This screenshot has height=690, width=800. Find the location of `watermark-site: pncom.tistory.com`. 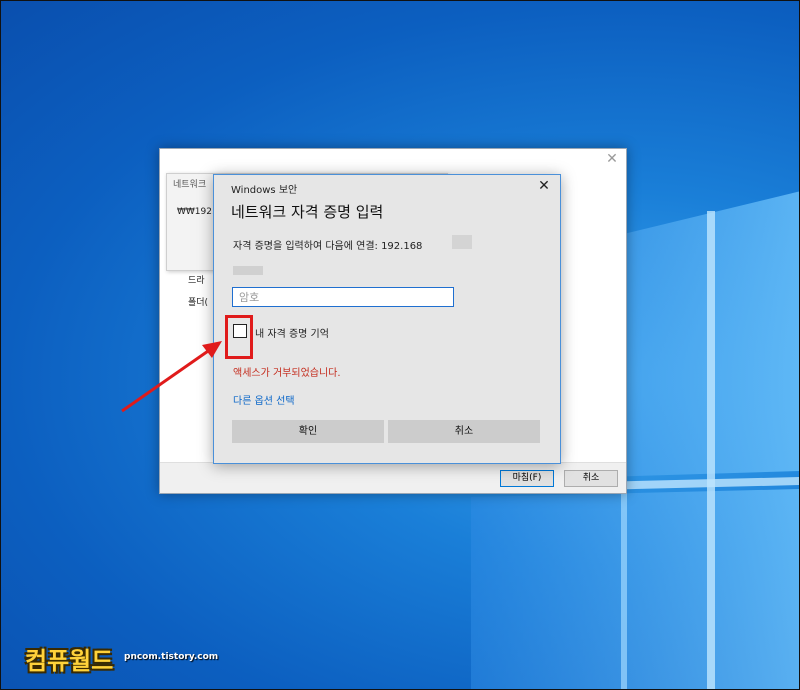

watermark-site: pncom.tistory.com is located at coordinates (171, 657).